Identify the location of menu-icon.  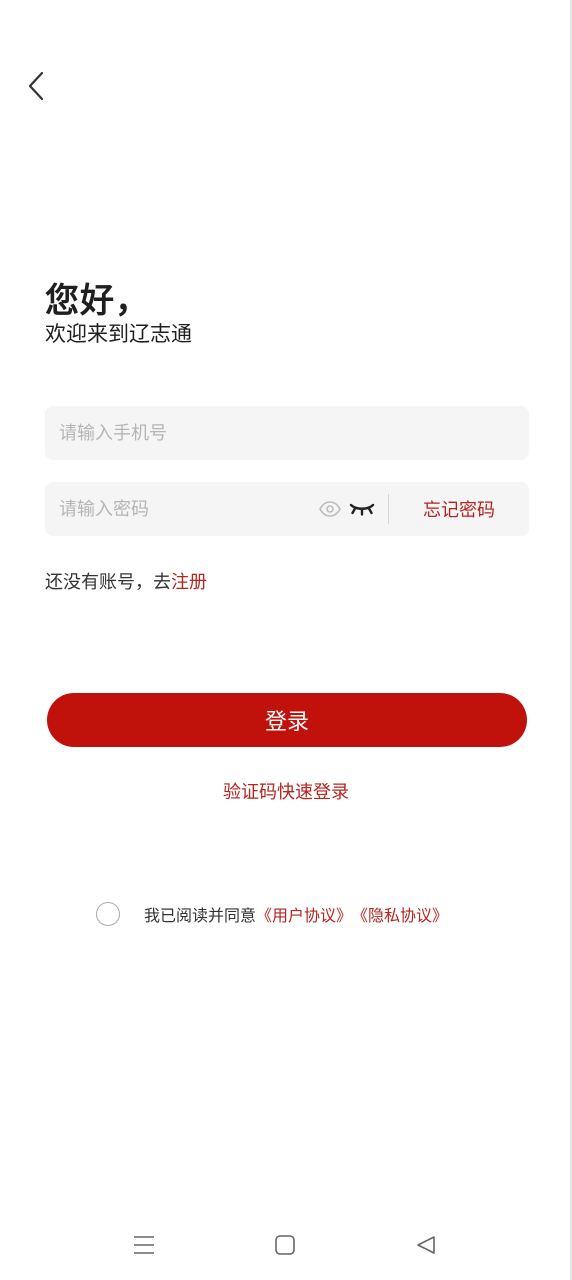
(144, 1245).